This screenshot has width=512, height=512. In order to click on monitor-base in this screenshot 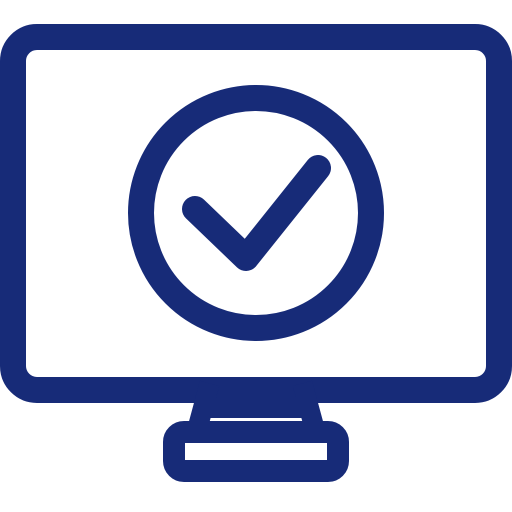, I will do `click(256, 451)`.